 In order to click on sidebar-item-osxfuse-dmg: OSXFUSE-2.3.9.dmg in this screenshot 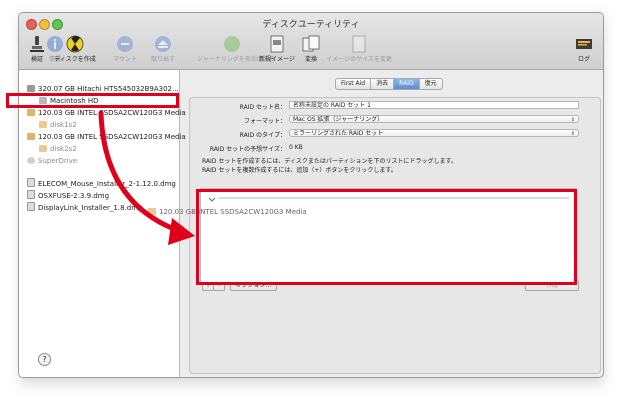, I will do `click(68, 195)`.